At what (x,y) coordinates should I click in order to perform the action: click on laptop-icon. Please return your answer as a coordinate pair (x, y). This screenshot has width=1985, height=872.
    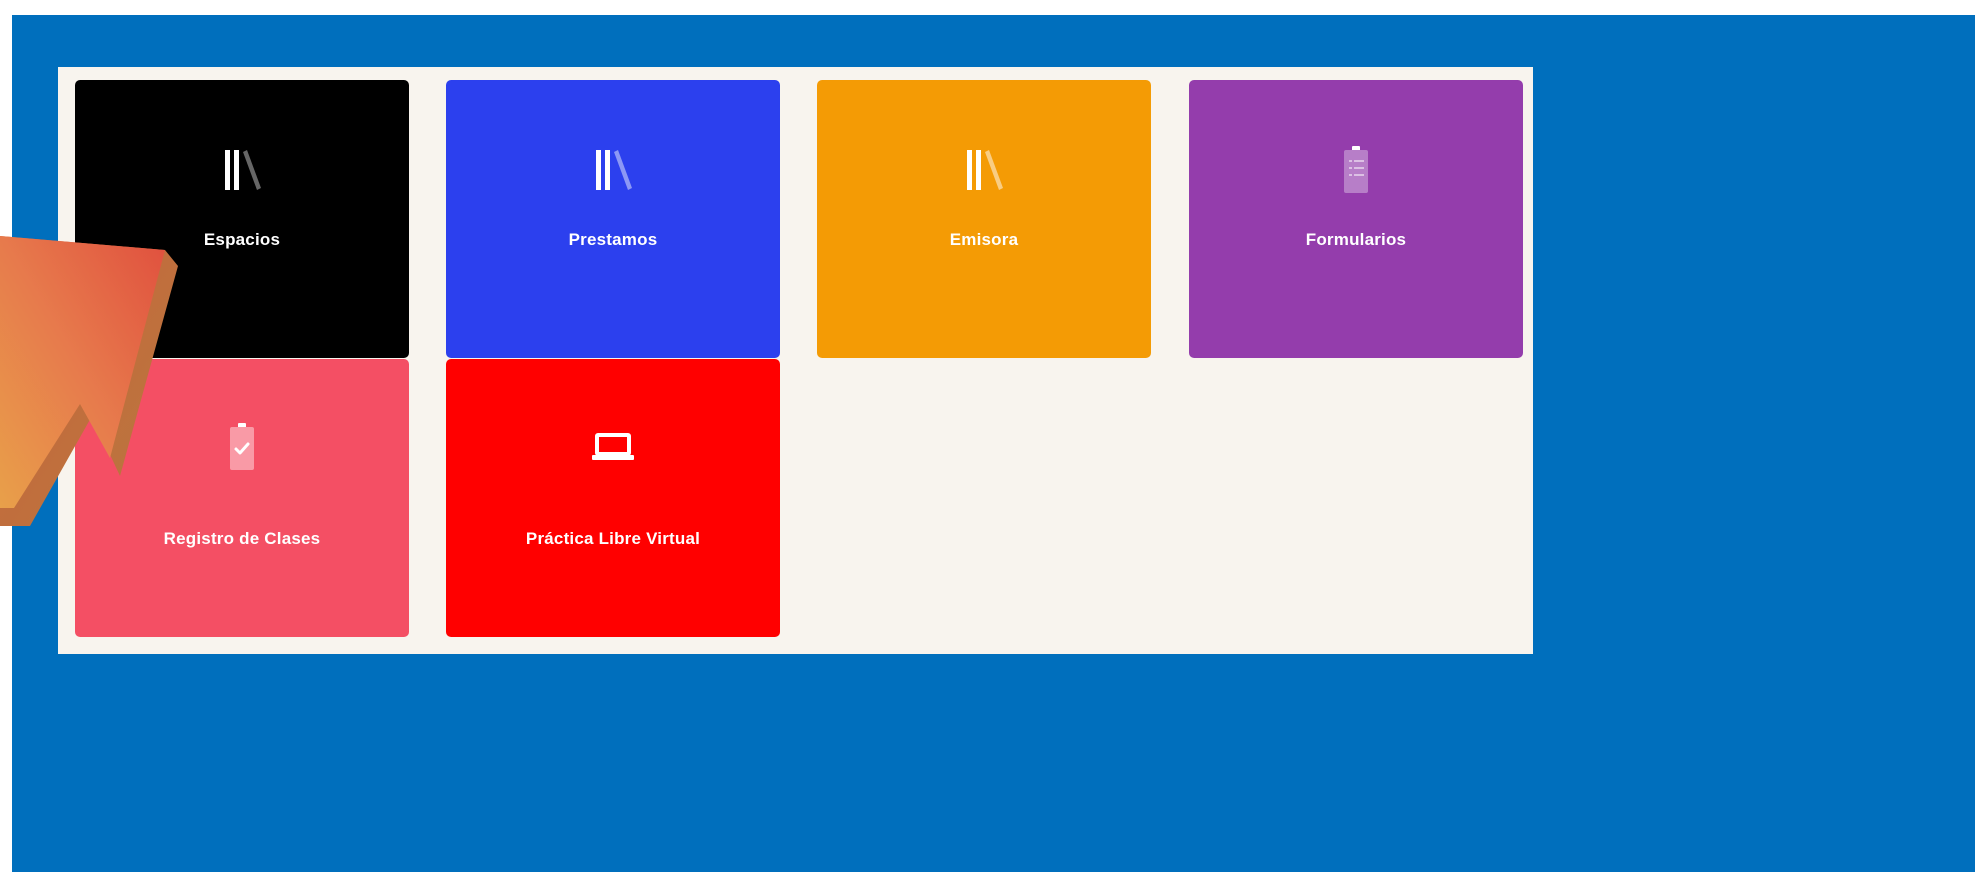
    Looking at the image, I should click on (613, 447).